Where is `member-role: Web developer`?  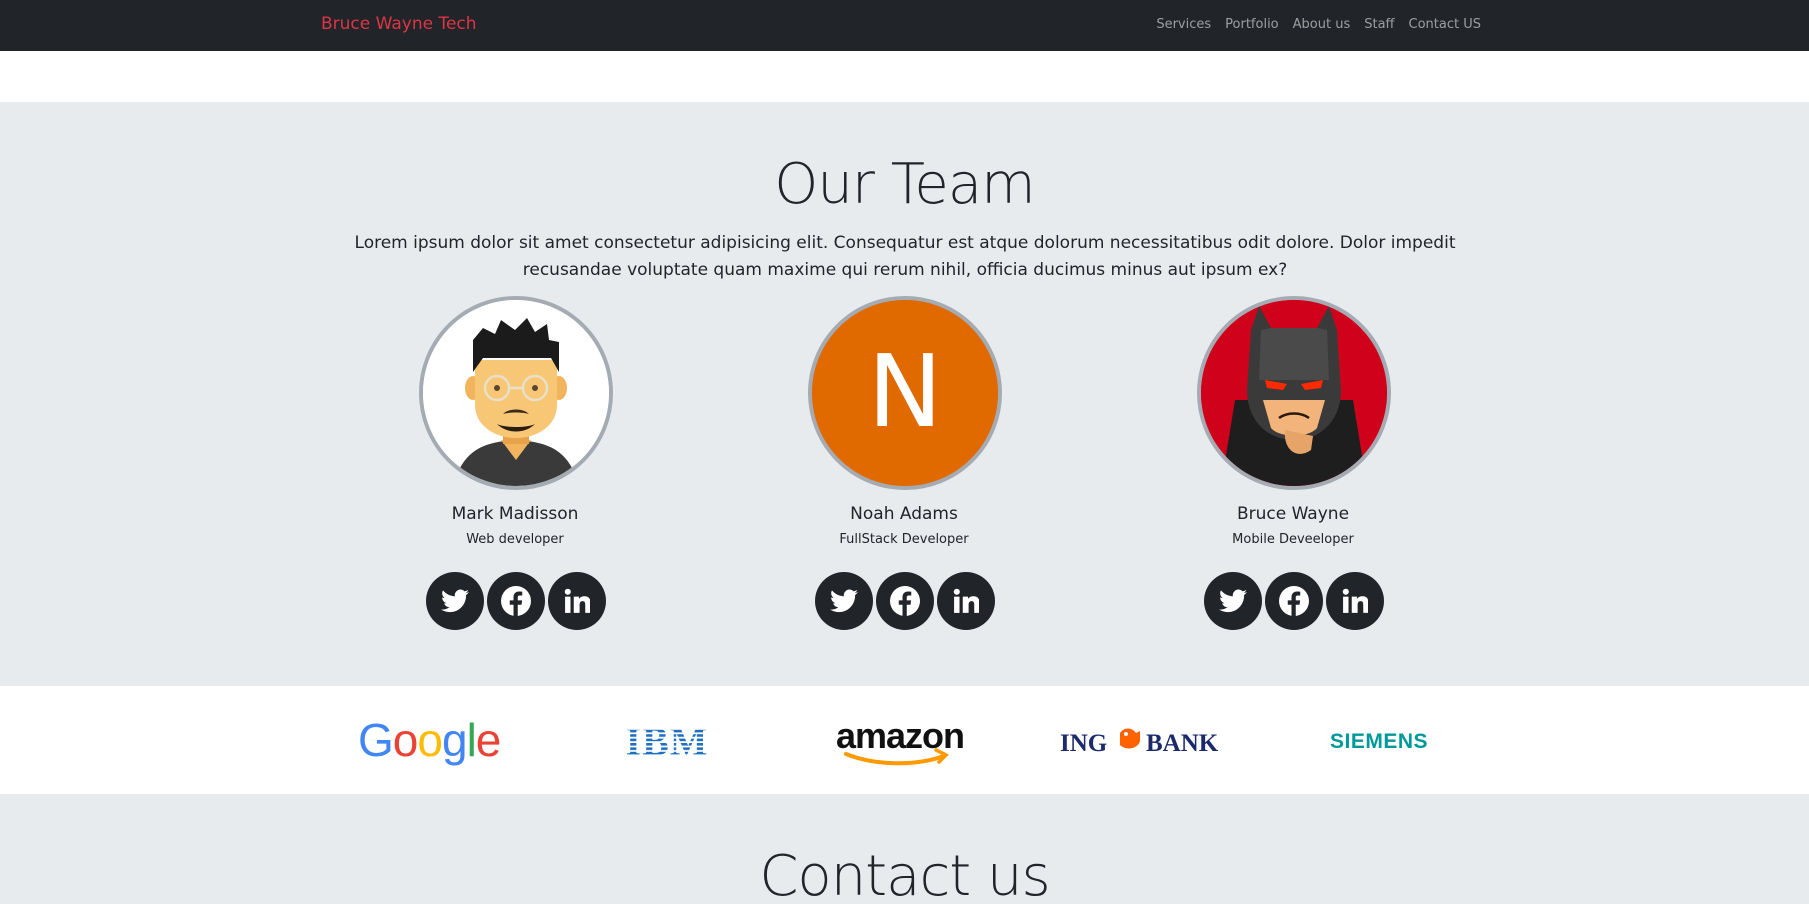 member-role: Web developer is located at coordinates (515, 539).